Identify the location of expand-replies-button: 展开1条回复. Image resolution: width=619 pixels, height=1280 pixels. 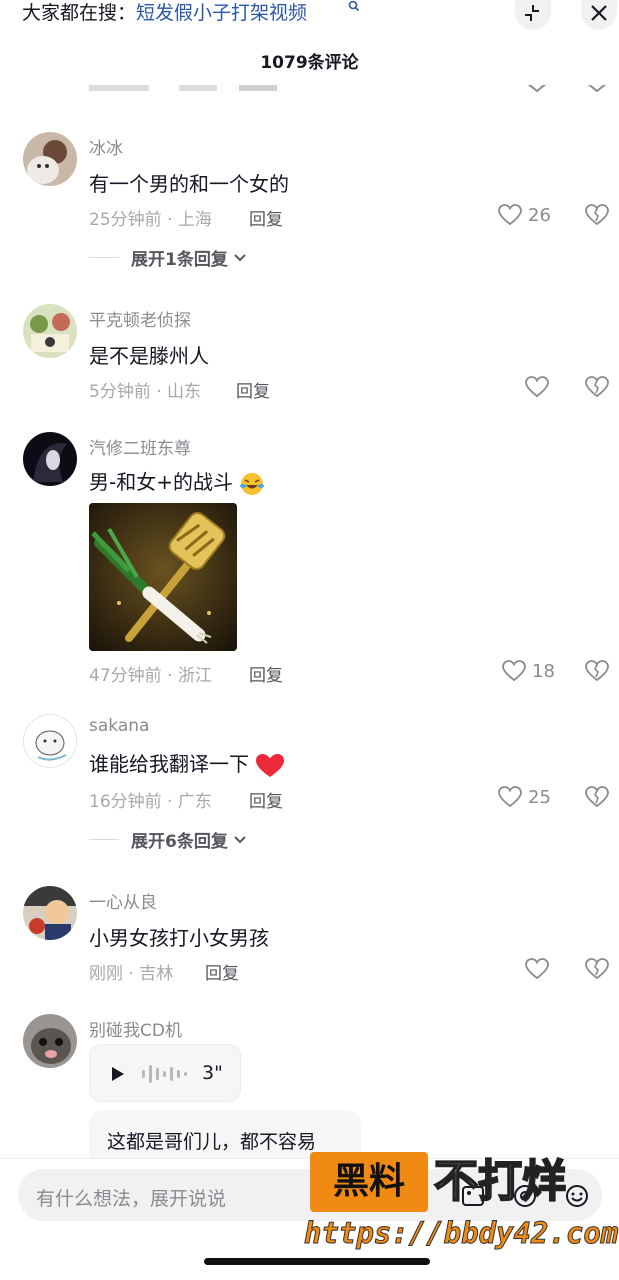
(168, 257).